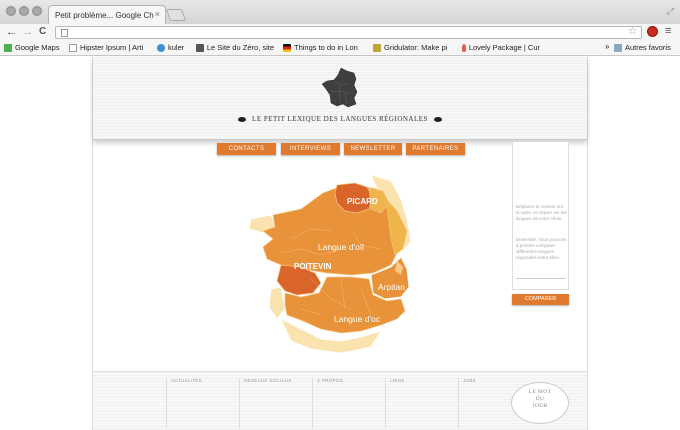  What do you see at coordinates (652, 31) in the screenshot?
I see `extension-icon` at bounding box center [652, 31].